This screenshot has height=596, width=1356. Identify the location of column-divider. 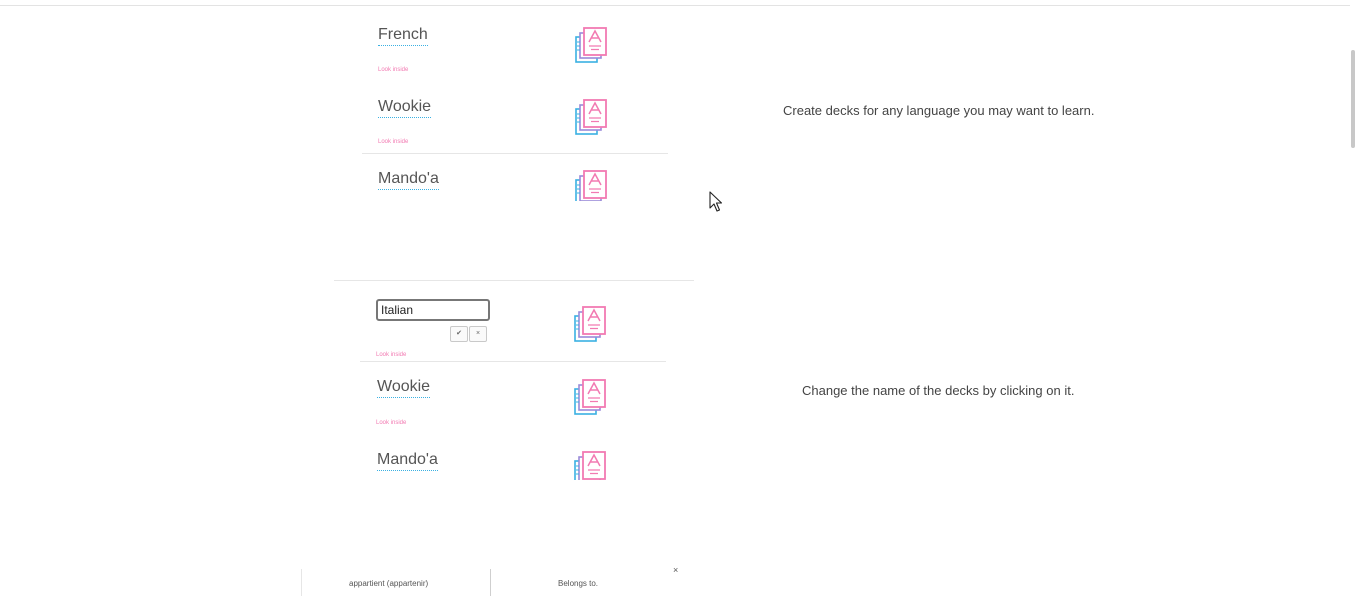
(490, 582).